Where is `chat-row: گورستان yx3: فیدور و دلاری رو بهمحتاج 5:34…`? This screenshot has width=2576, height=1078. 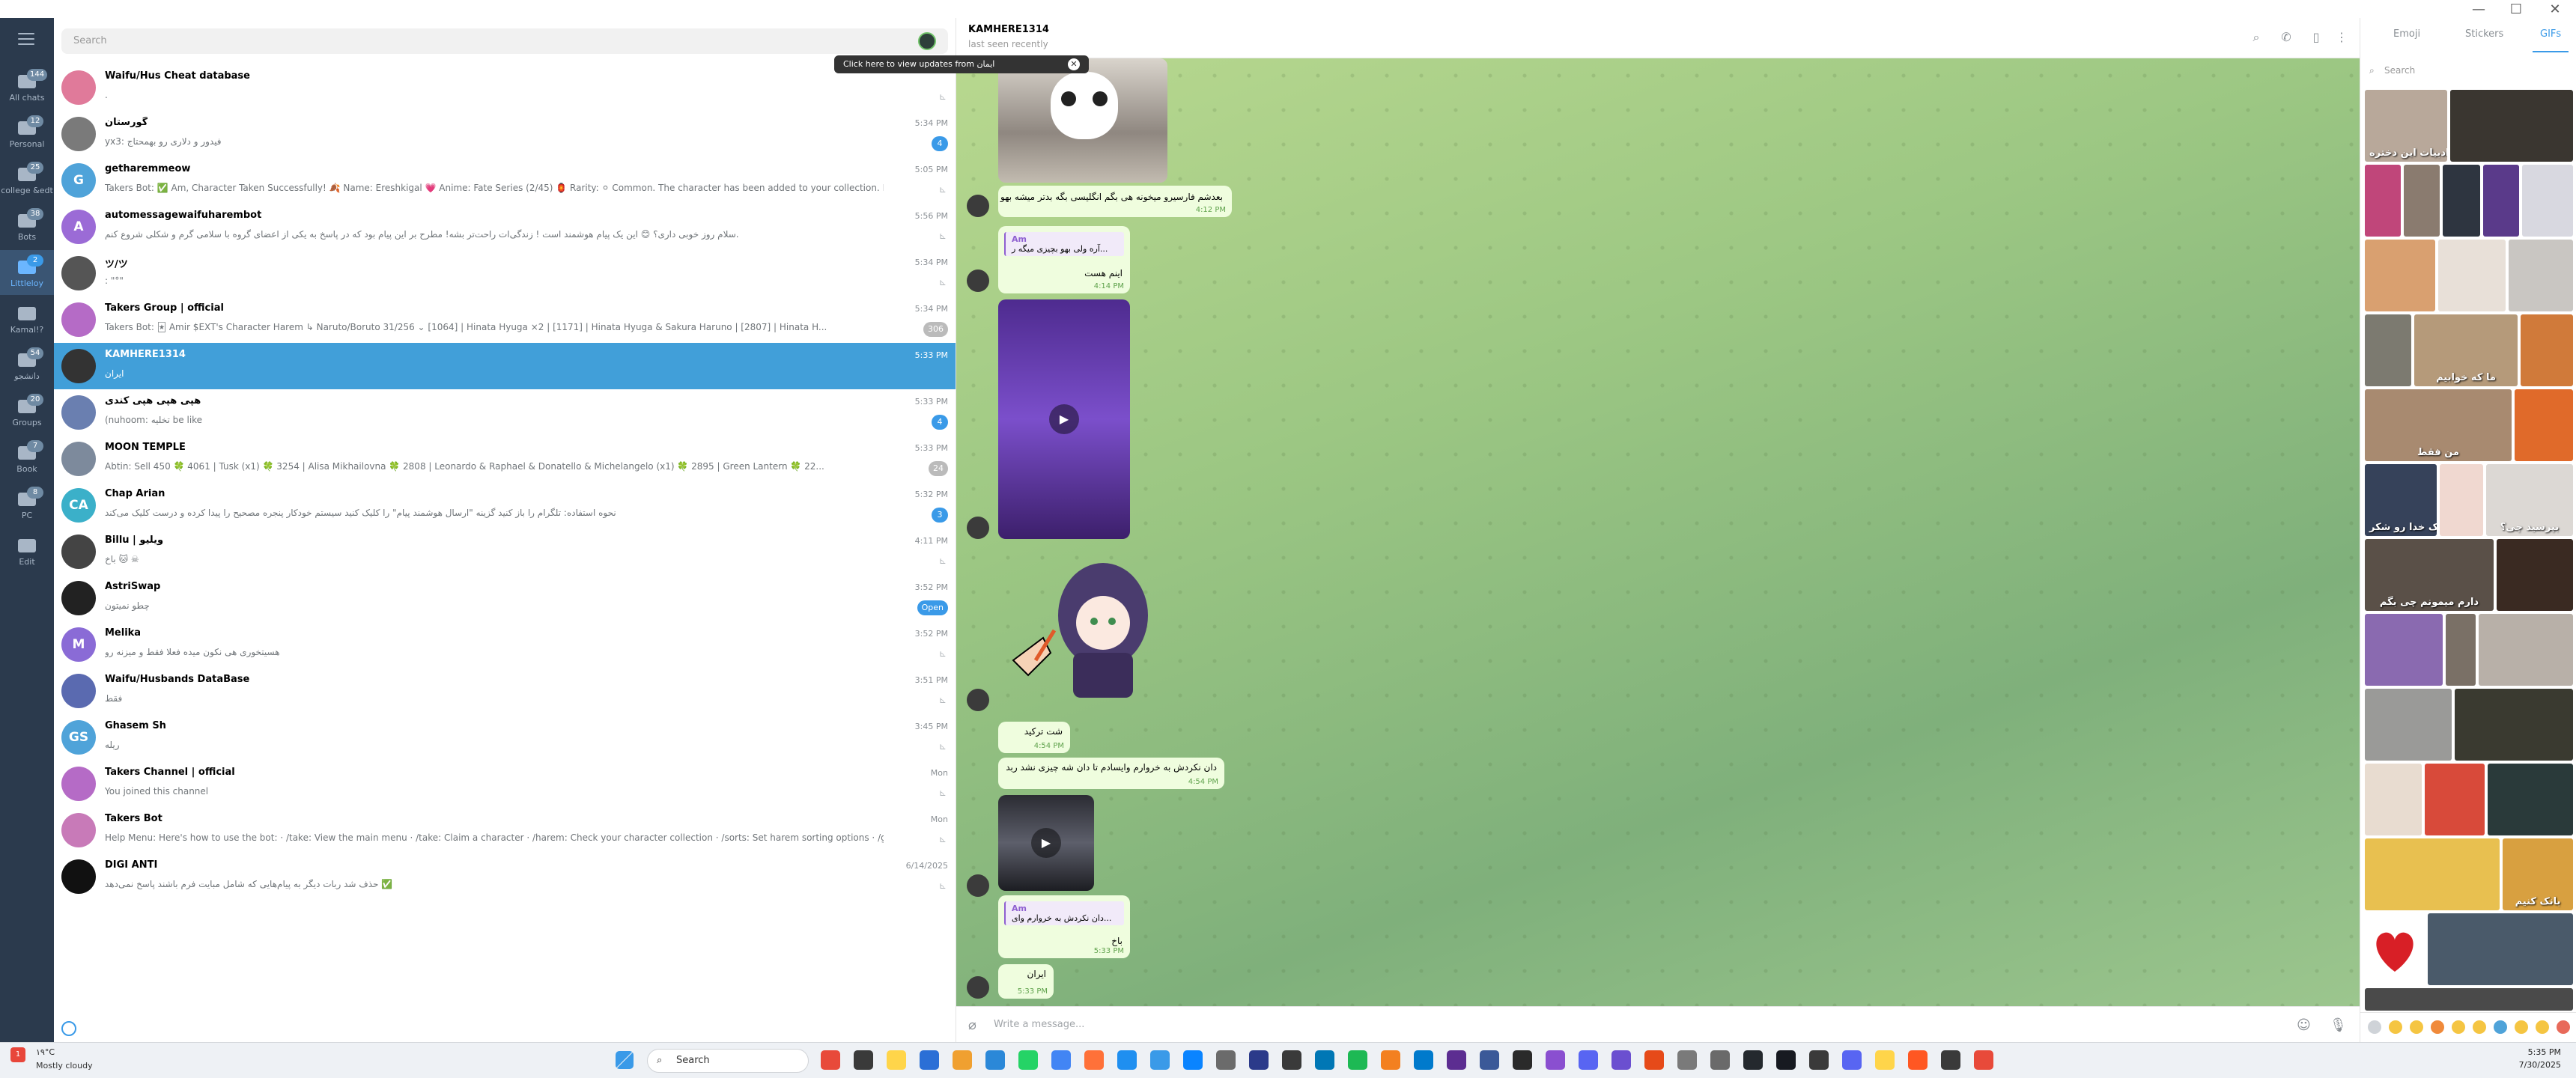
chat-row: گورستان yx3: فیدور و دلاری رو بهمحتاج 5:34… is located at coordinates (505, 134).